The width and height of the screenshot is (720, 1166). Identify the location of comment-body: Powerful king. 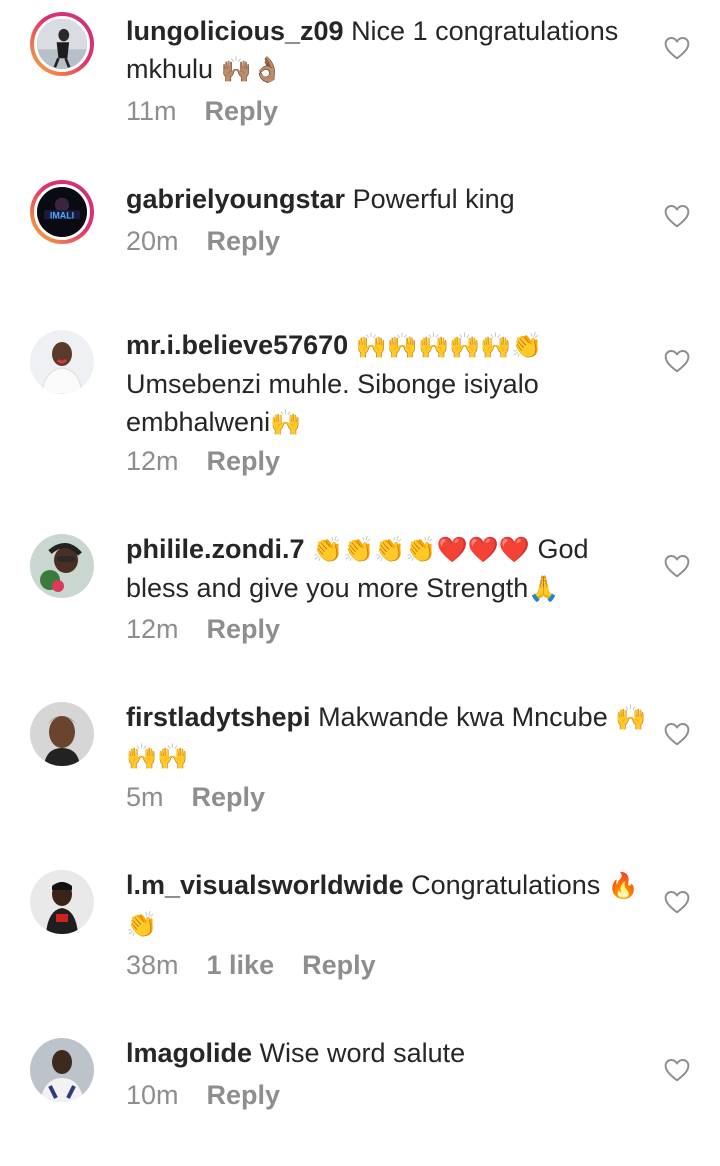
(433, 199).